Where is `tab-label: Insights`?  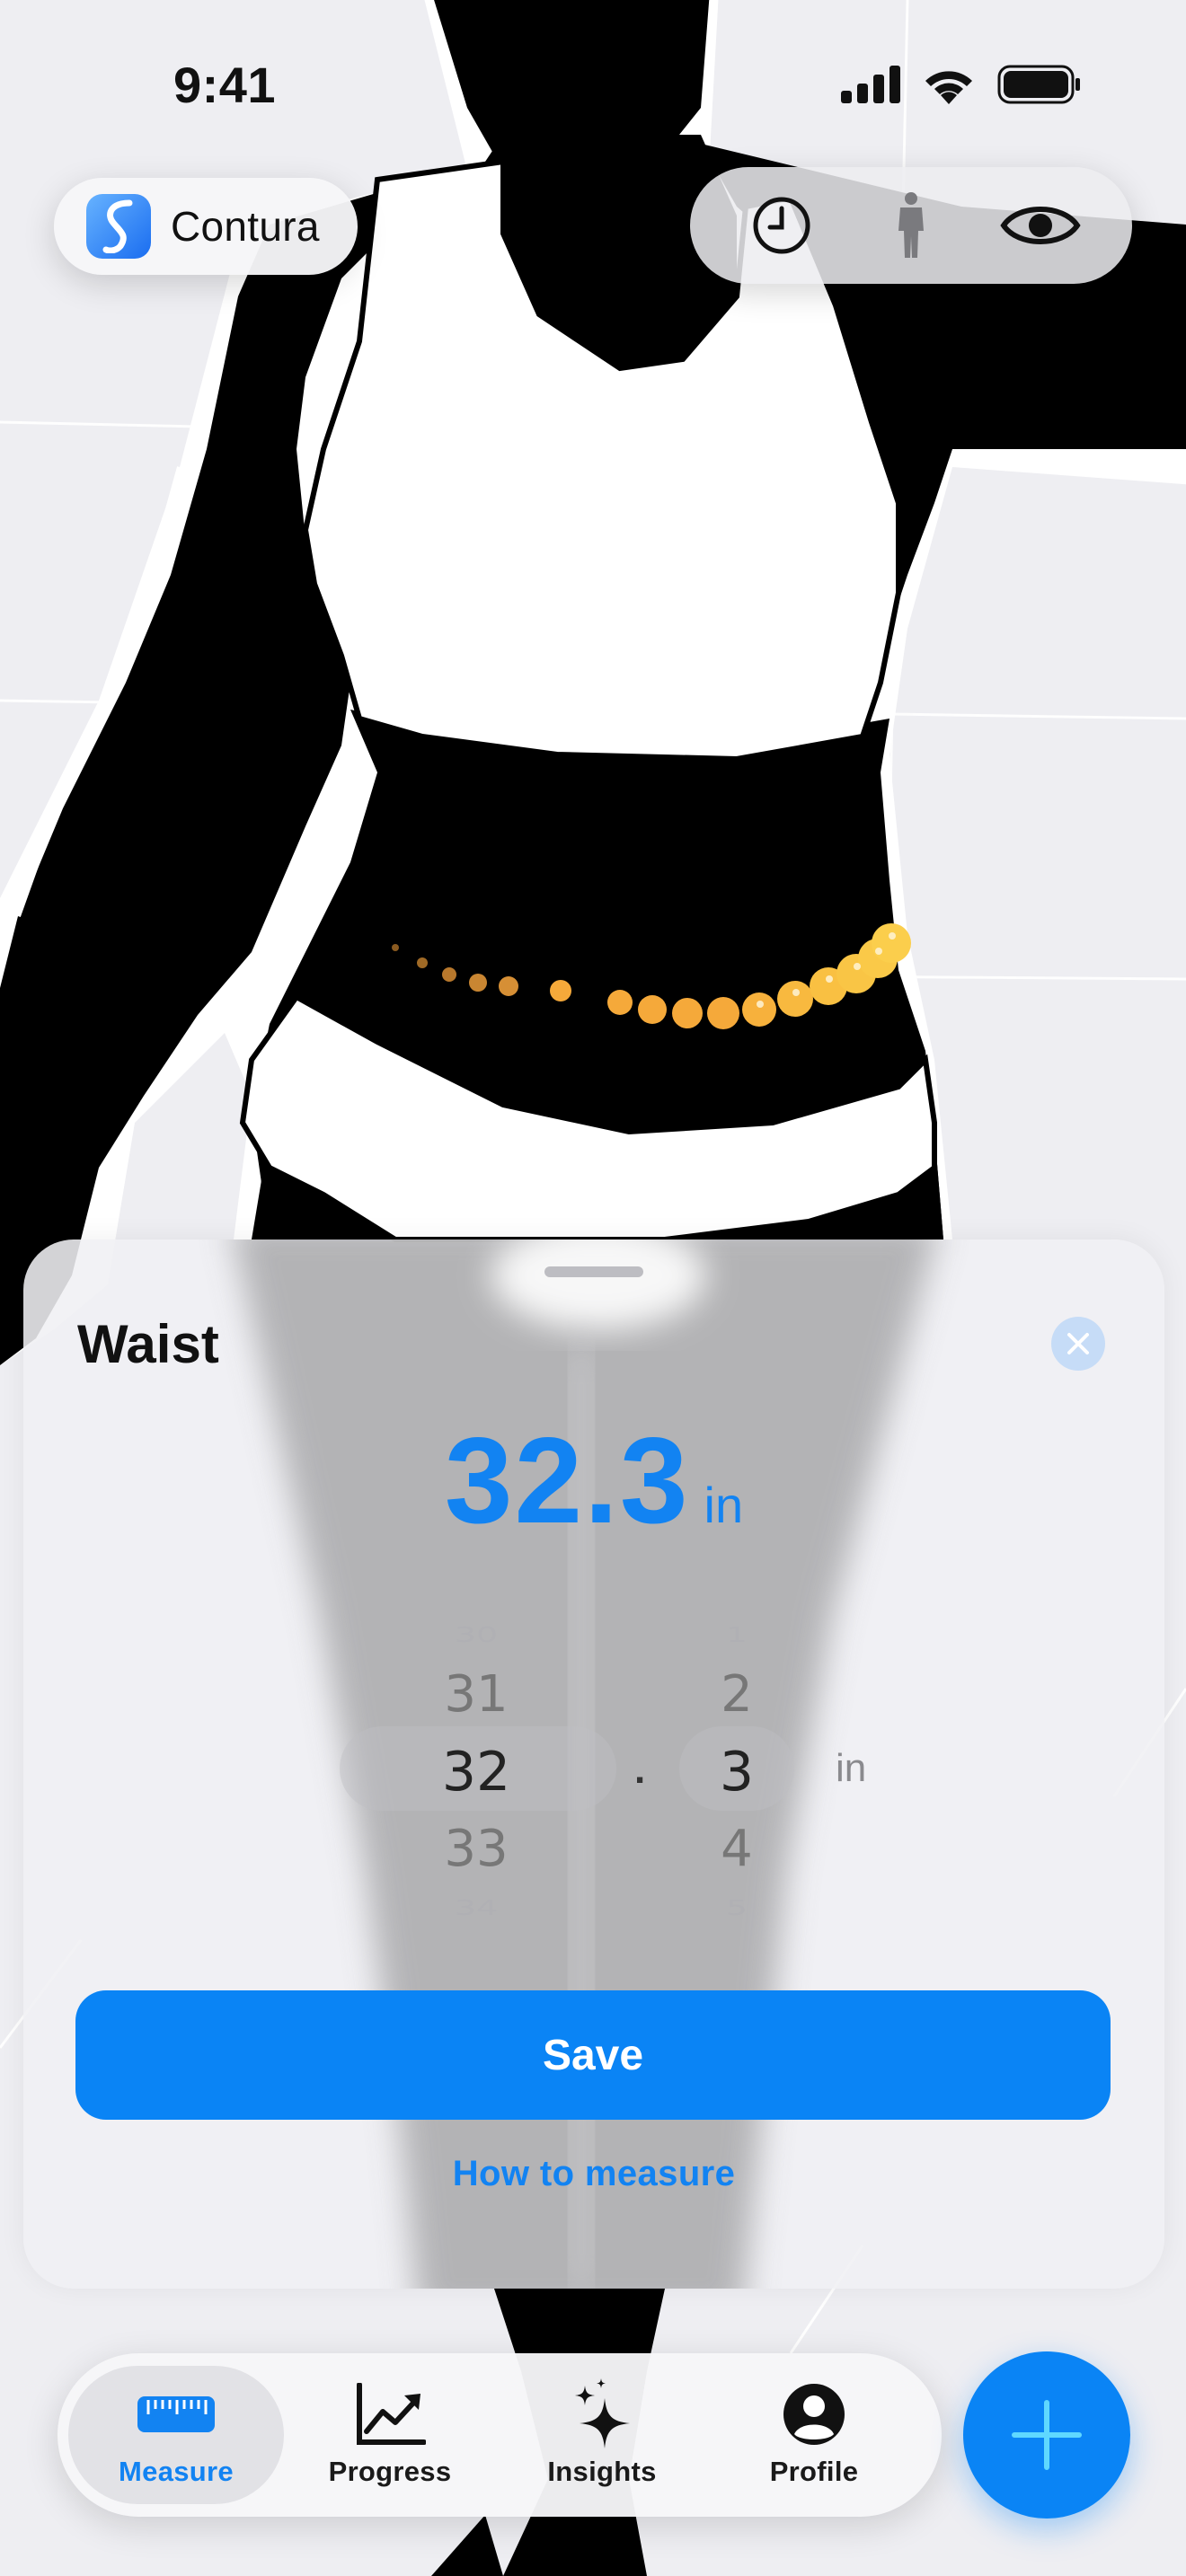
tab-label: Insights is located at coordinates (602, 2471).